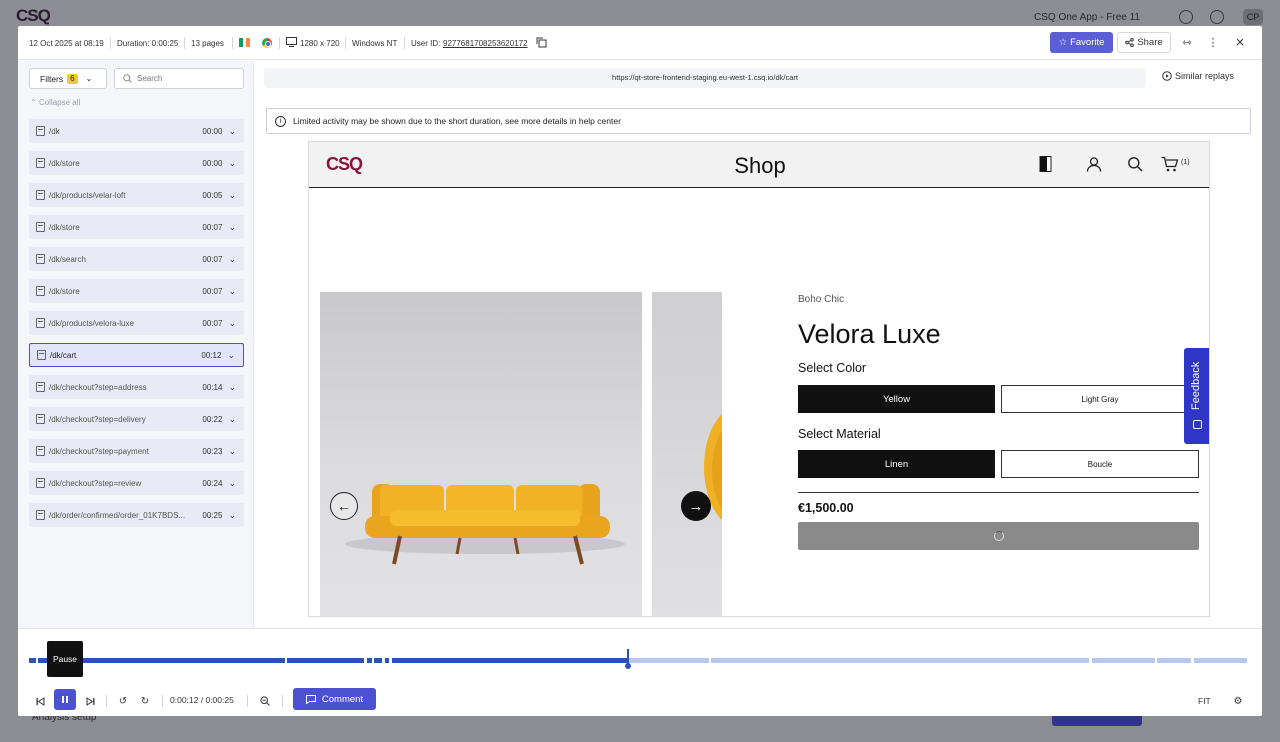 The height and width of the screenshot is (742, 1280). What do you see at coordinates (541, 42) in the screenshot?
I see `copy-icon` at bounding box center [541, 42].